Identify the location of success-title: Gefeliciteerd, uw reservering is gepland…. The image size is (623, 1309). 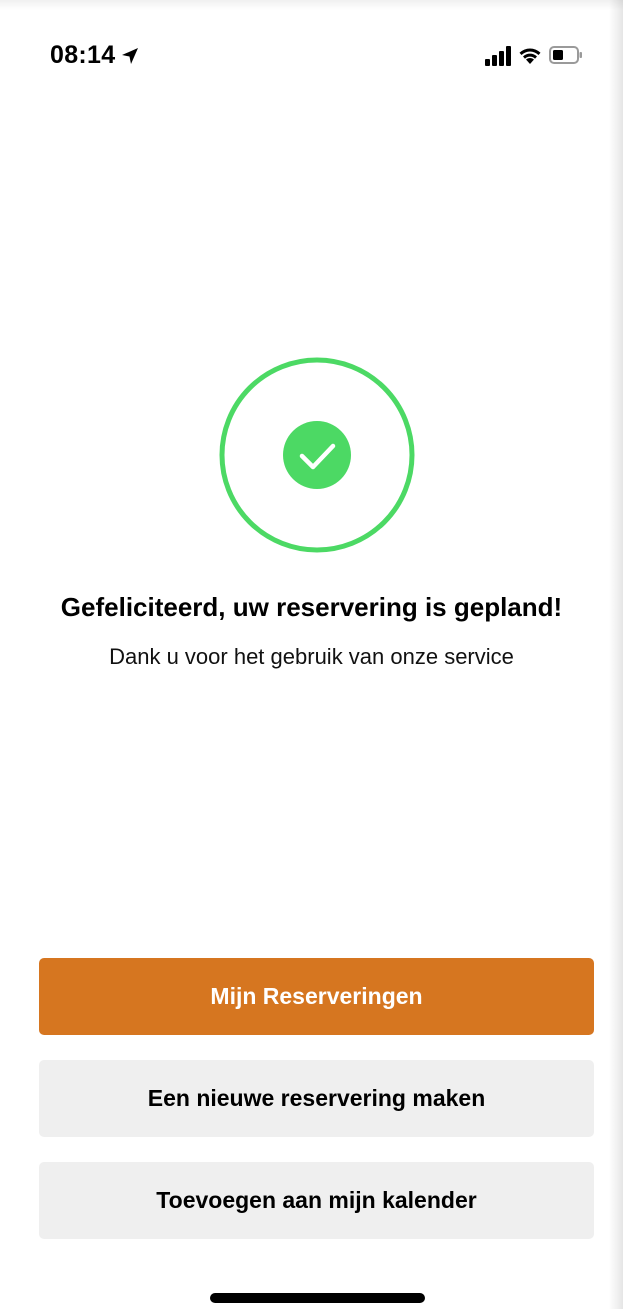
(311, 607).